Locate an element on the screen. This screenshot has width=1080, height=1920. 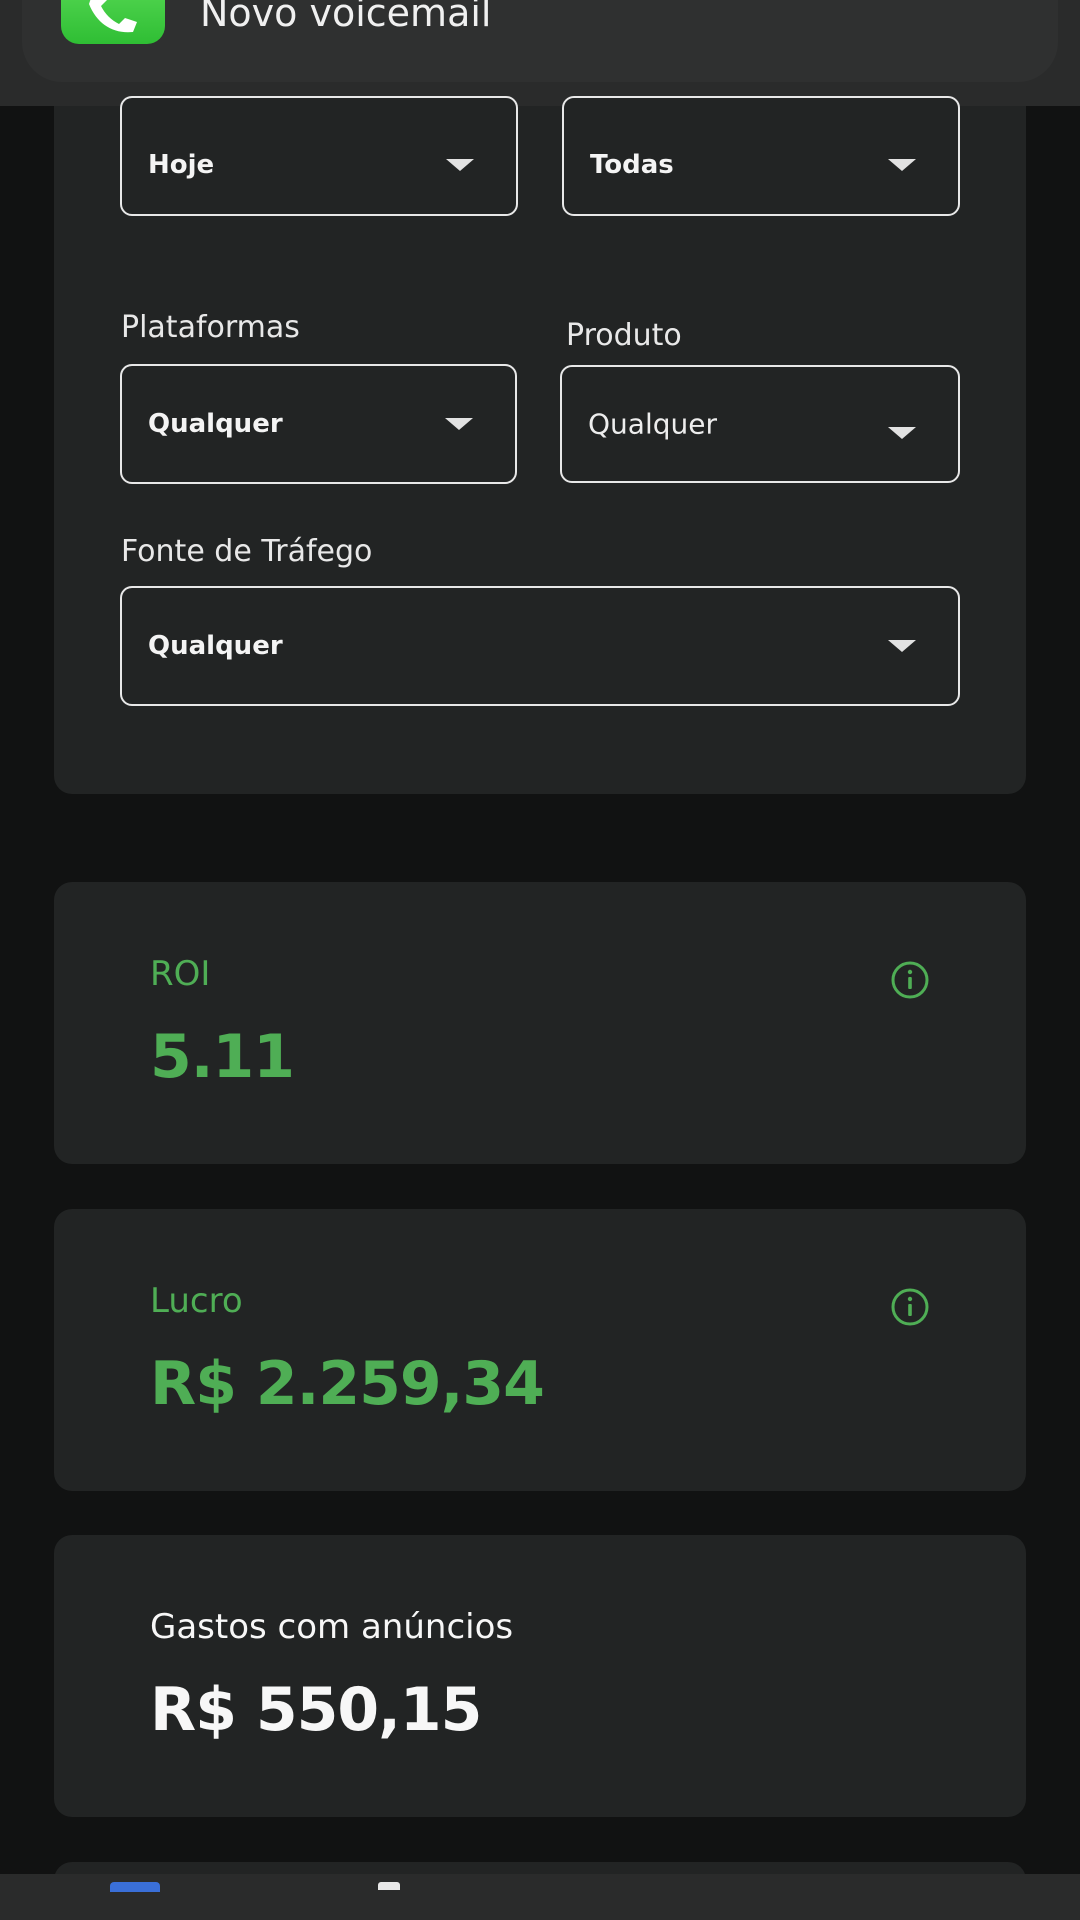
ad-spend-card: Gastos com anúncios R$ 550,15 is located at coordinates (540, 1676).